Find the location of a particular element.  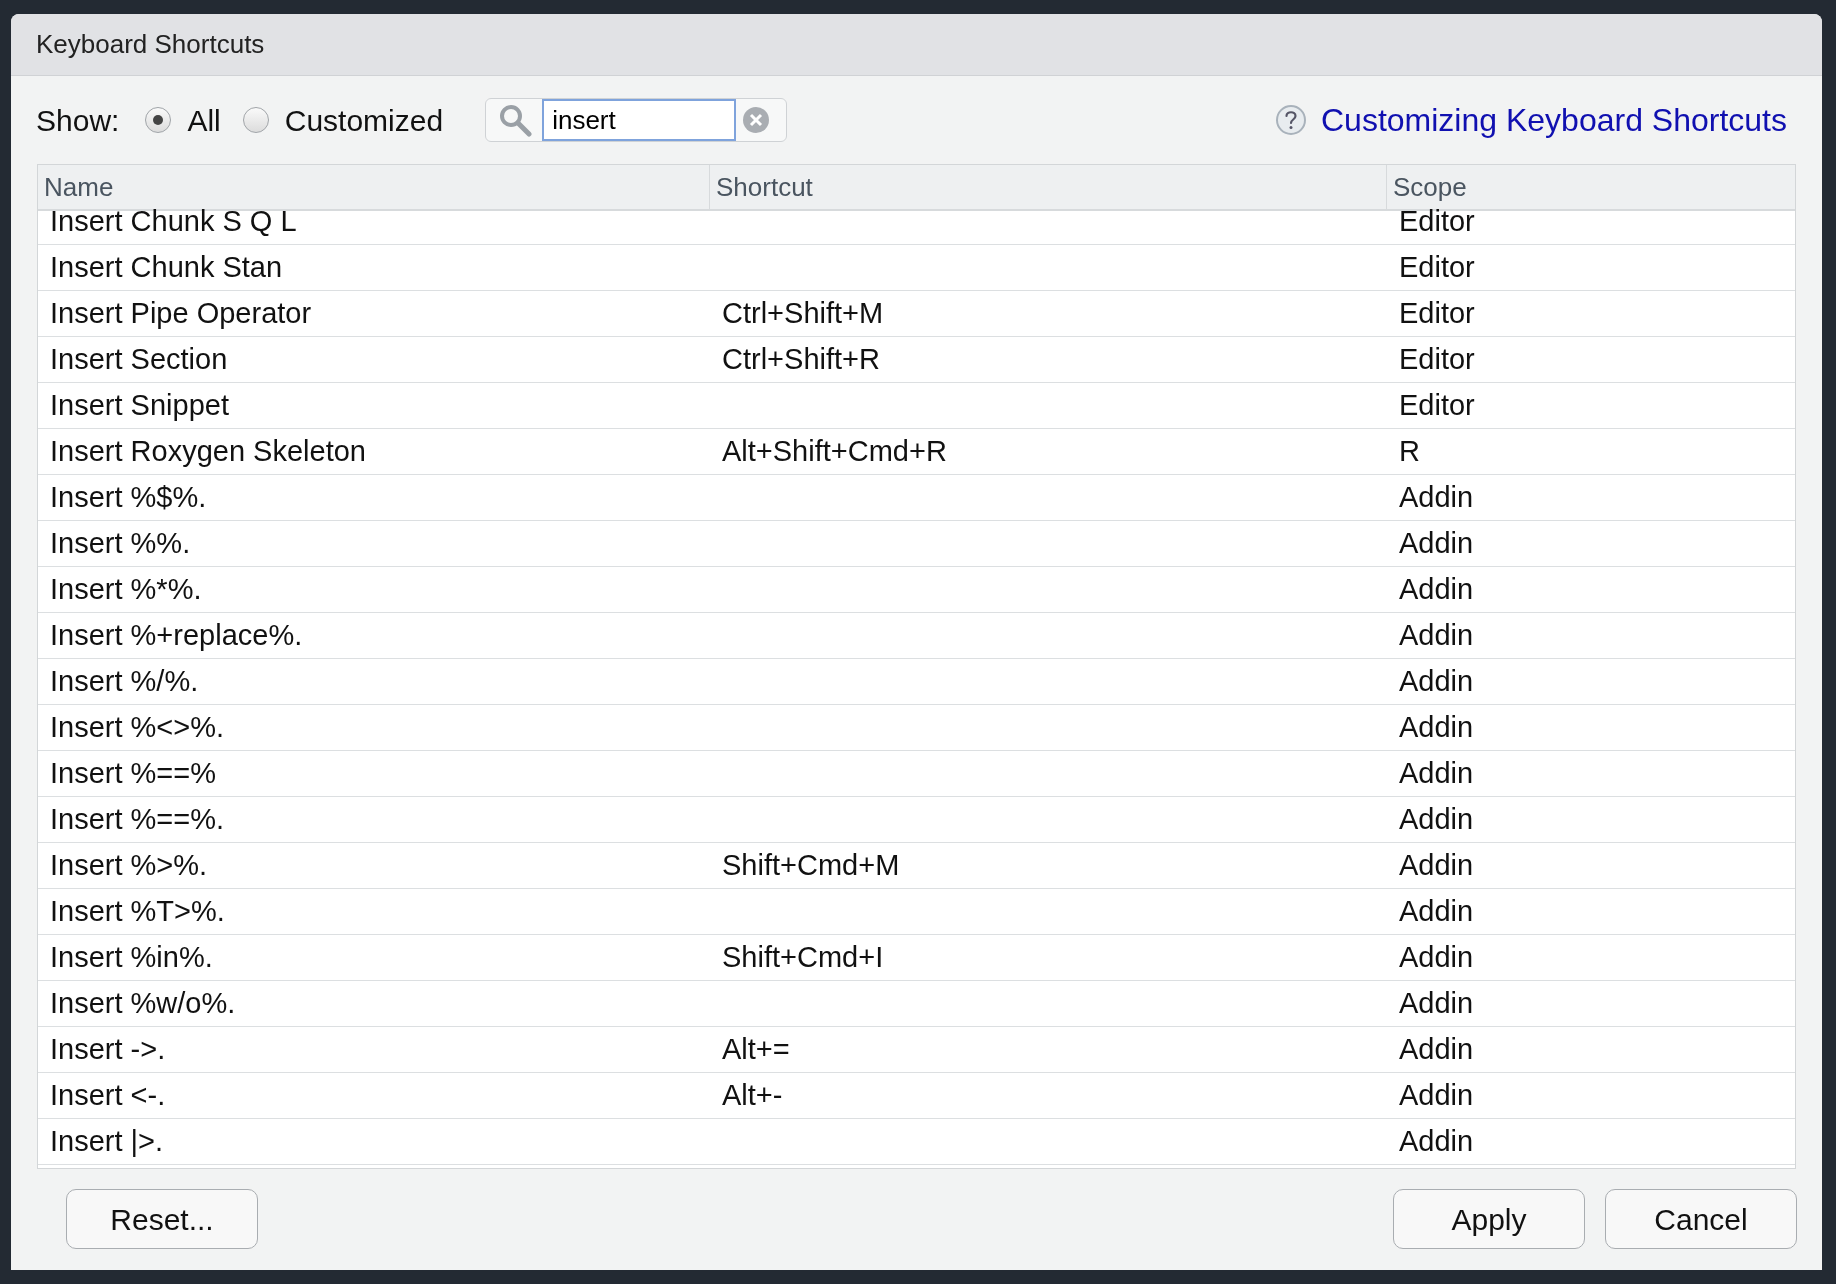

clear-icon is located at coordinates (756, 120).